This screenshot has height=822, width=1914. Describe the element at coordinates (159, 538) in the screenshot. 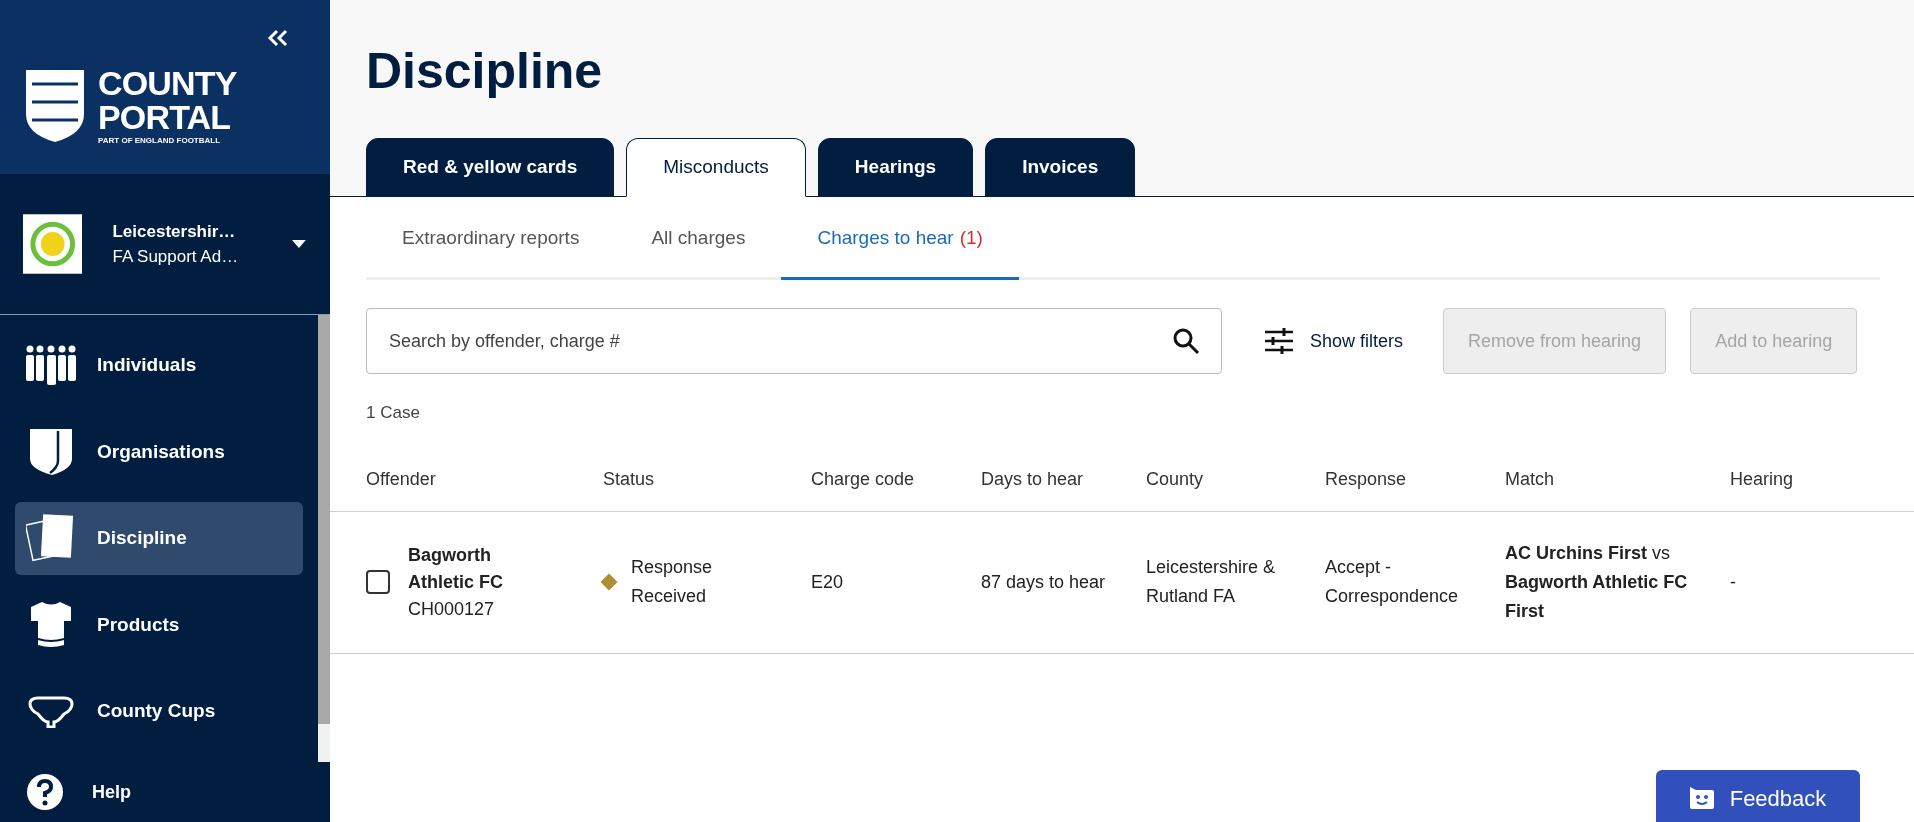

I see `nav-item: Discipline` at that location.